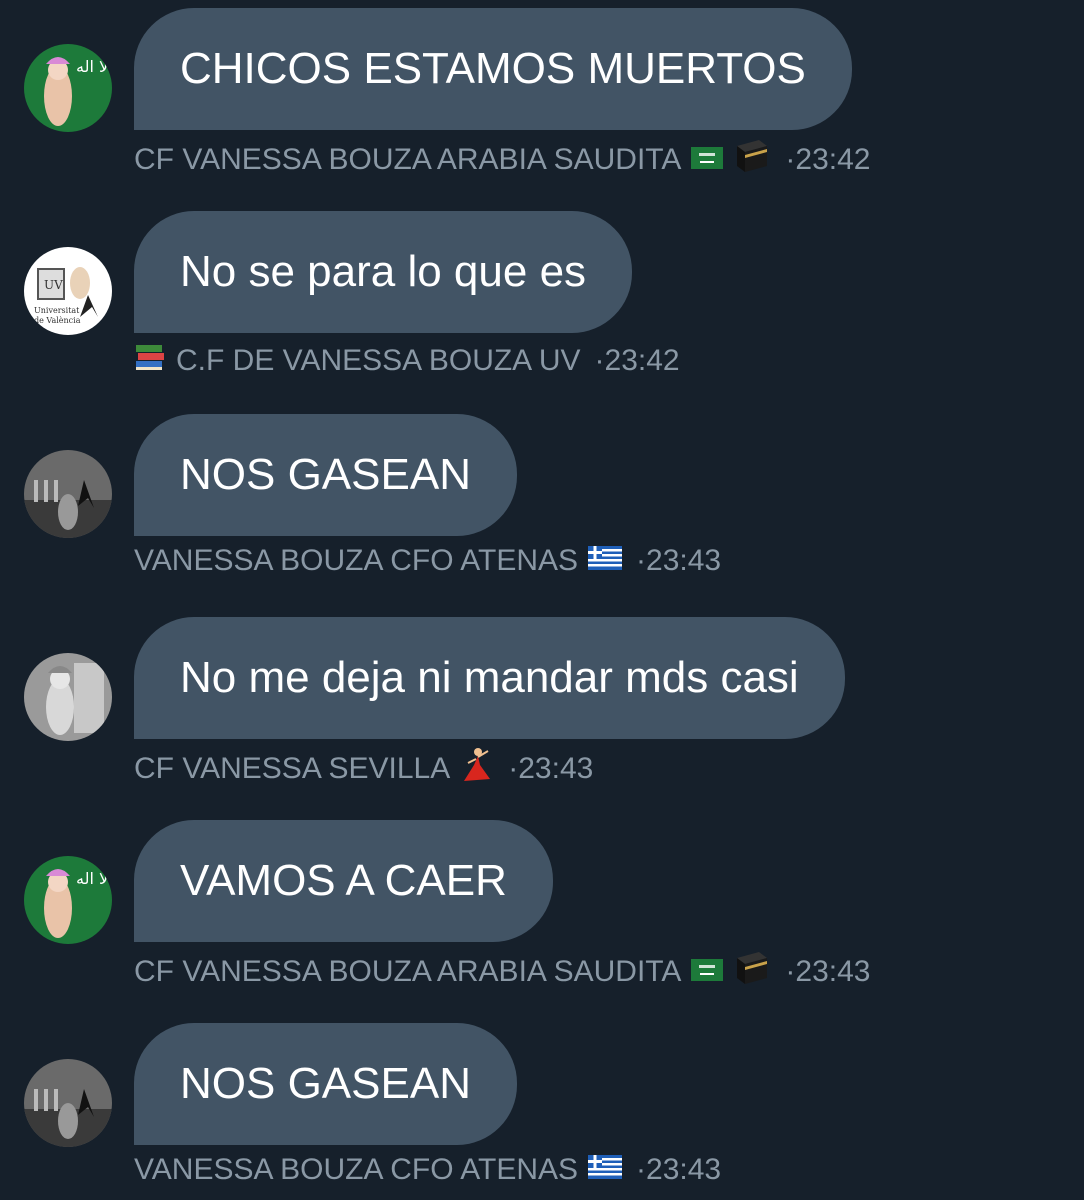 This screenshot has width=1084, height=1200. What do you see at coordinates (292, 769) in the screenshot?
I see `sender-name: CF VANESSA SEVILLA` at bounding box center [292, 769].